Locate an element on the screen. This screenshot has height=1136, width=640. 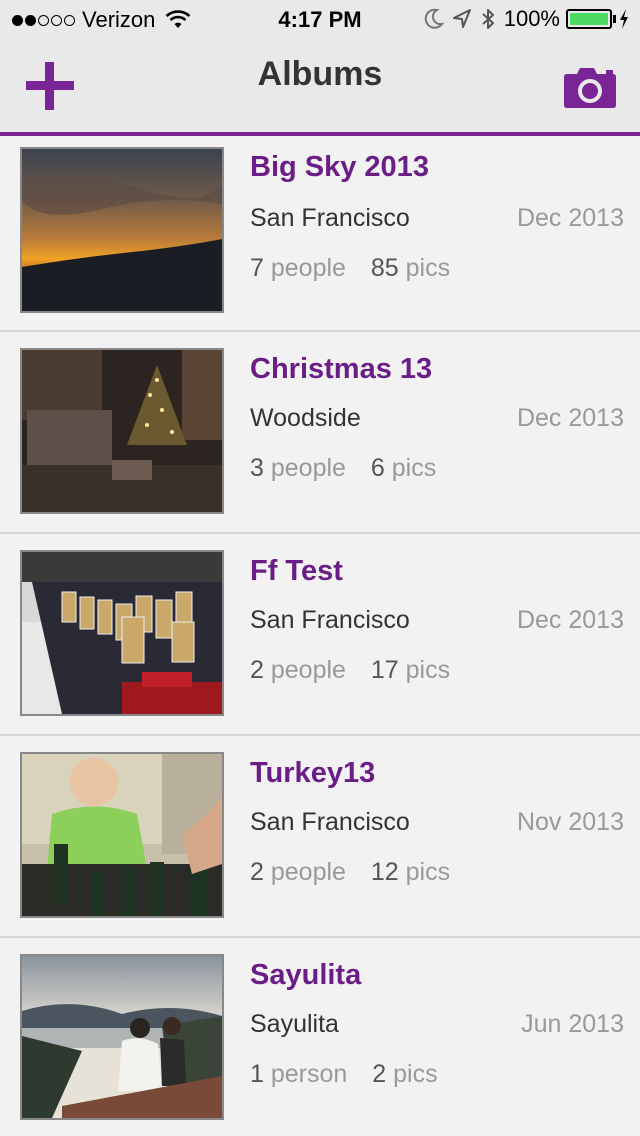
jars-table-photo is located at coordinates (122, 633).